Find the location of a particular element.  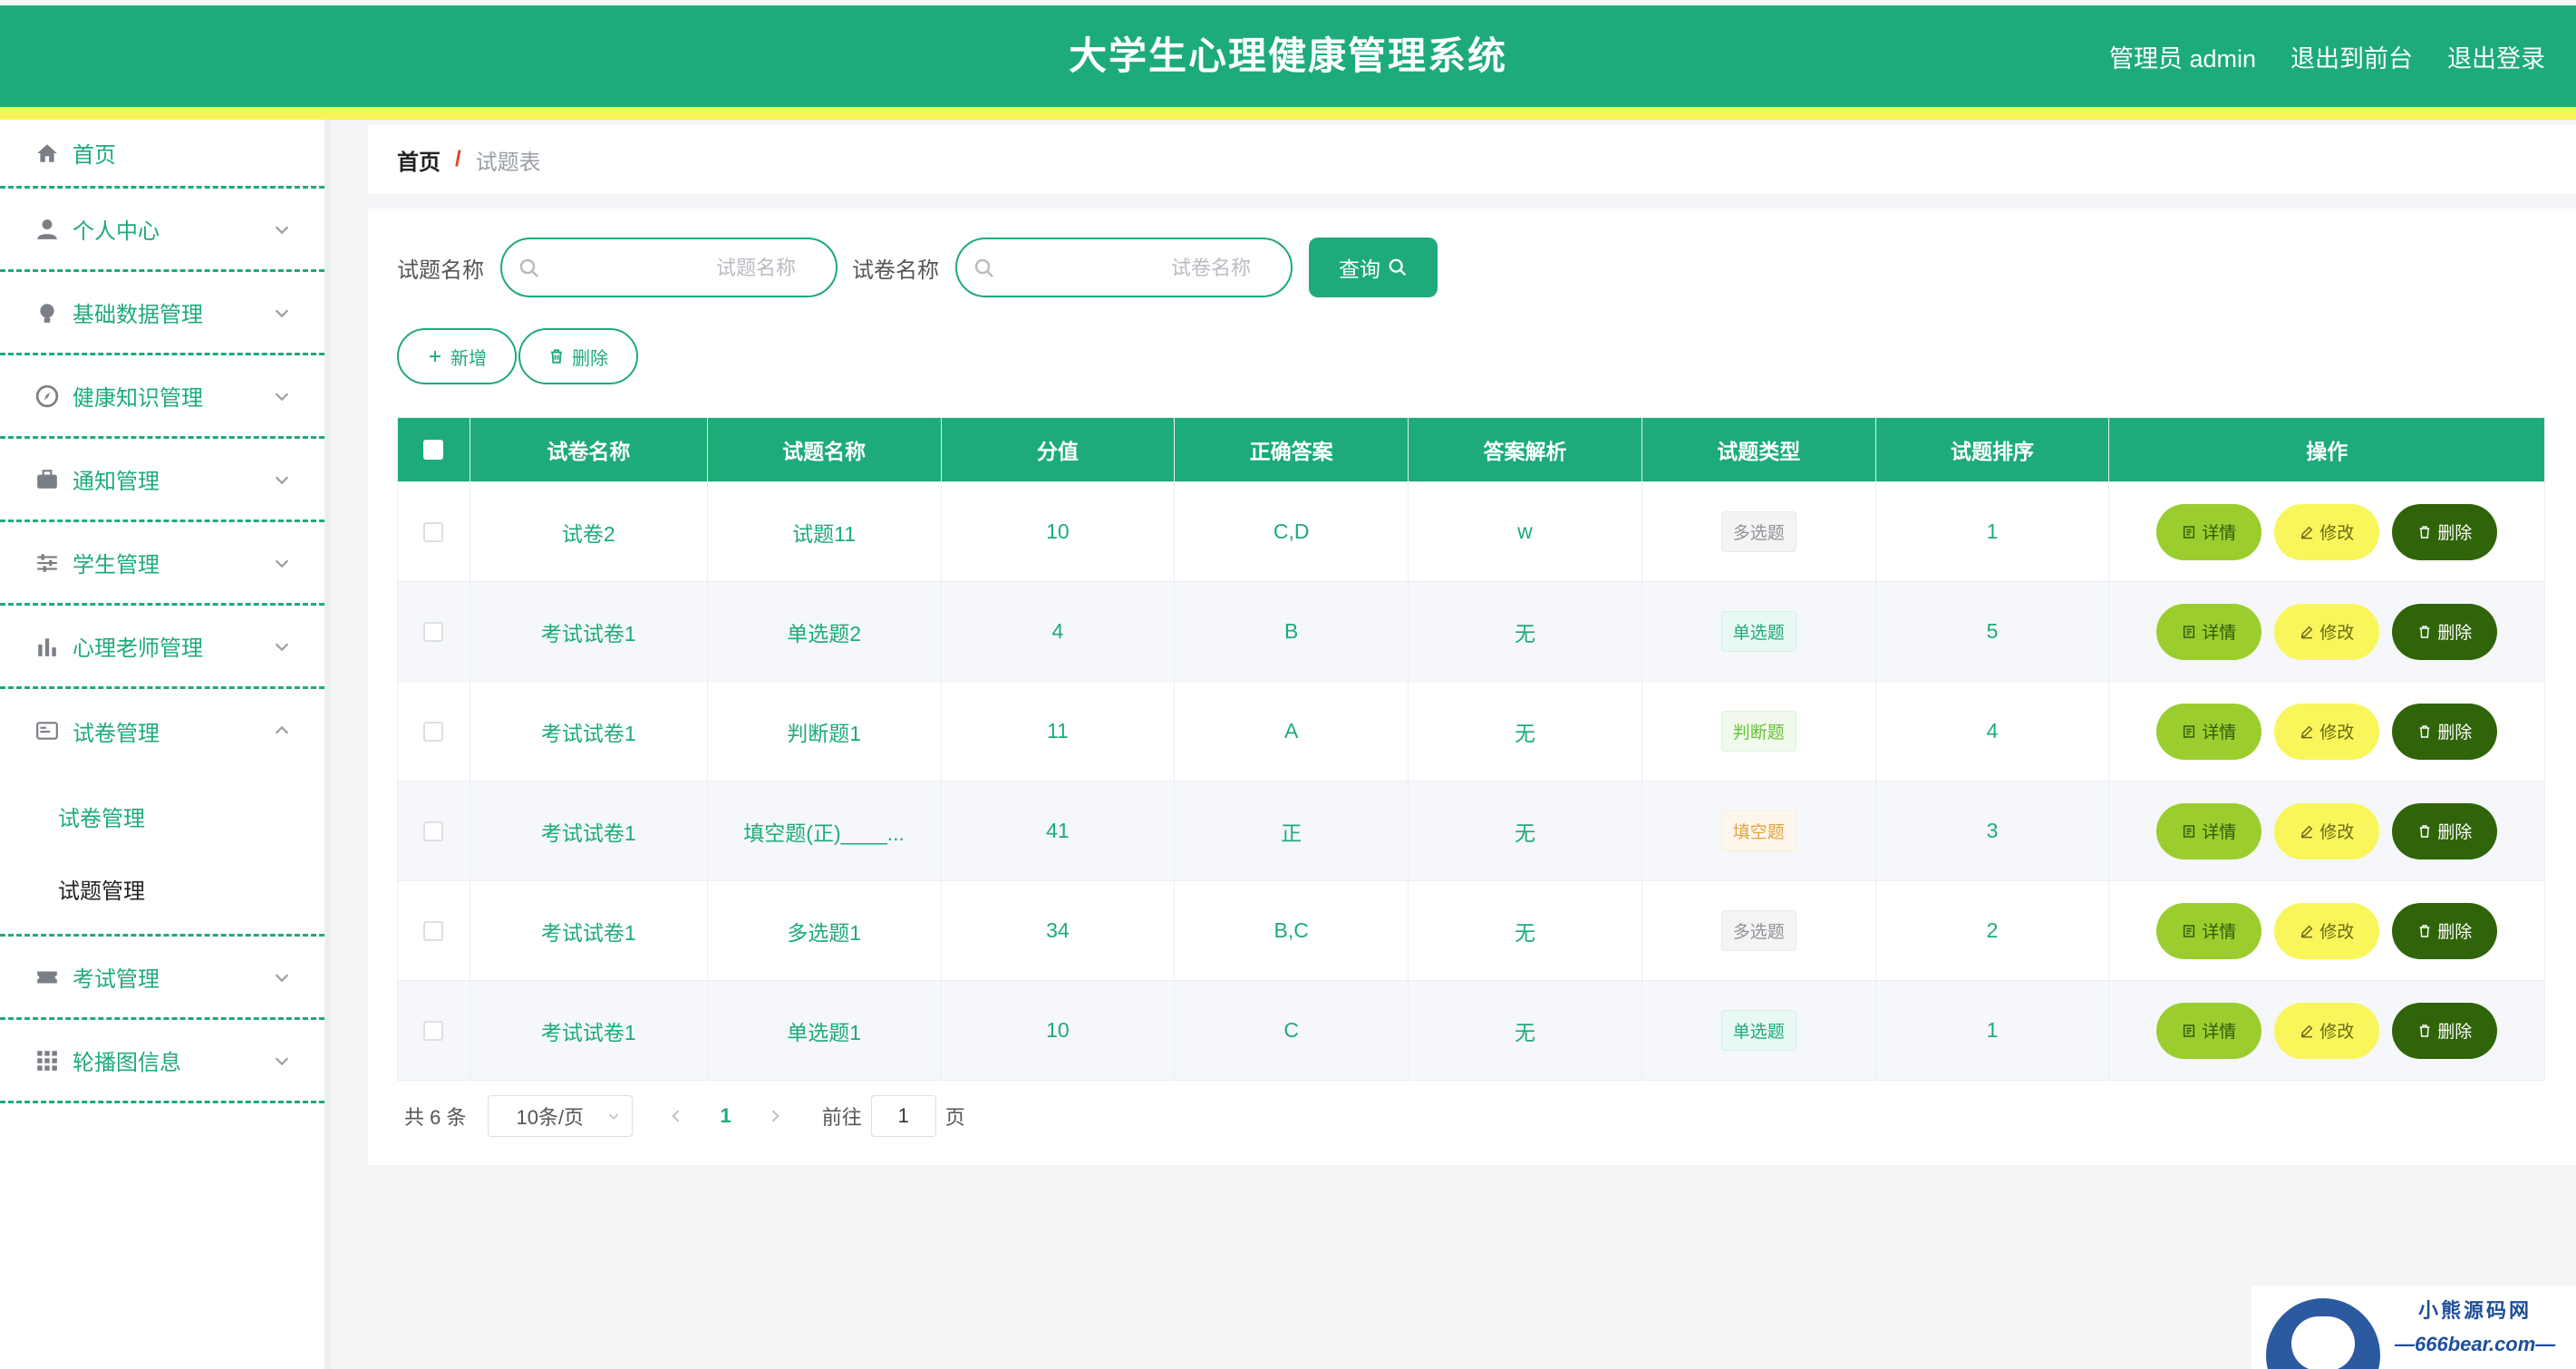

edit-button-label: 修改 is located at coordinates (2337, 633).